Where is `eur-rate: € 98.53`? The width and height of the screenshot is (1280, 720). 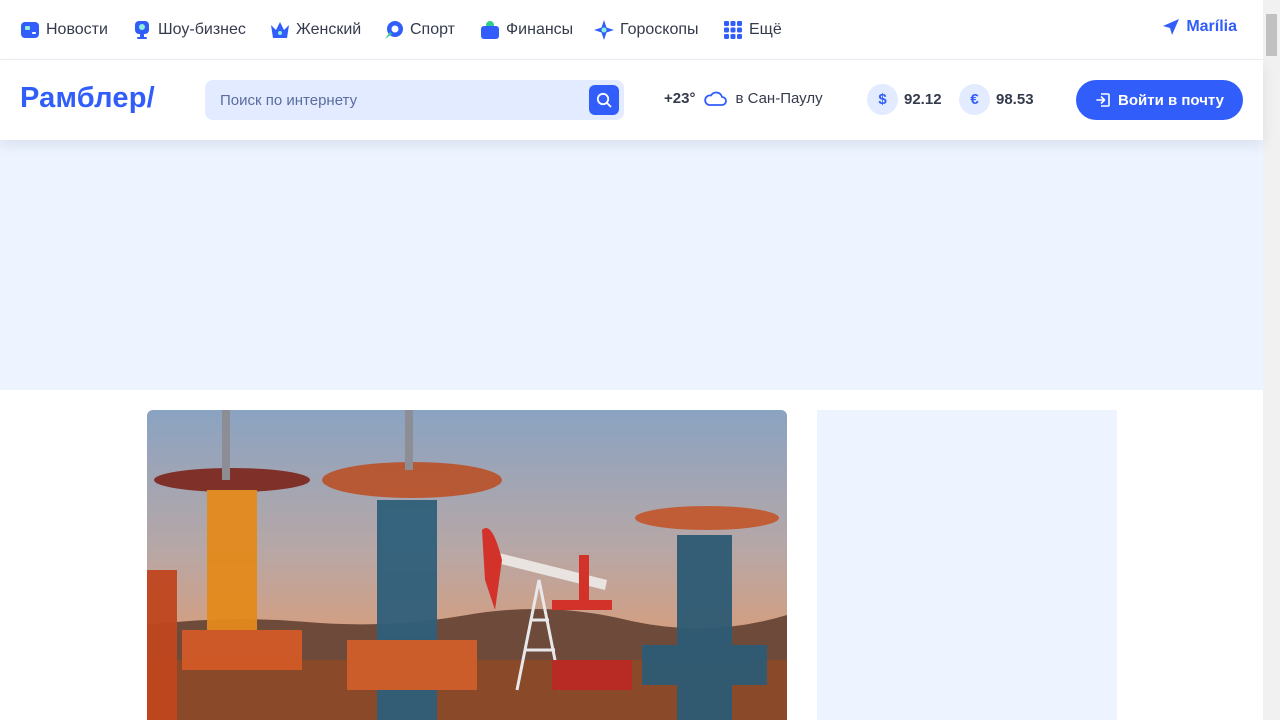 eur-rate: € 98.53 is located at coordinates (996, 99).